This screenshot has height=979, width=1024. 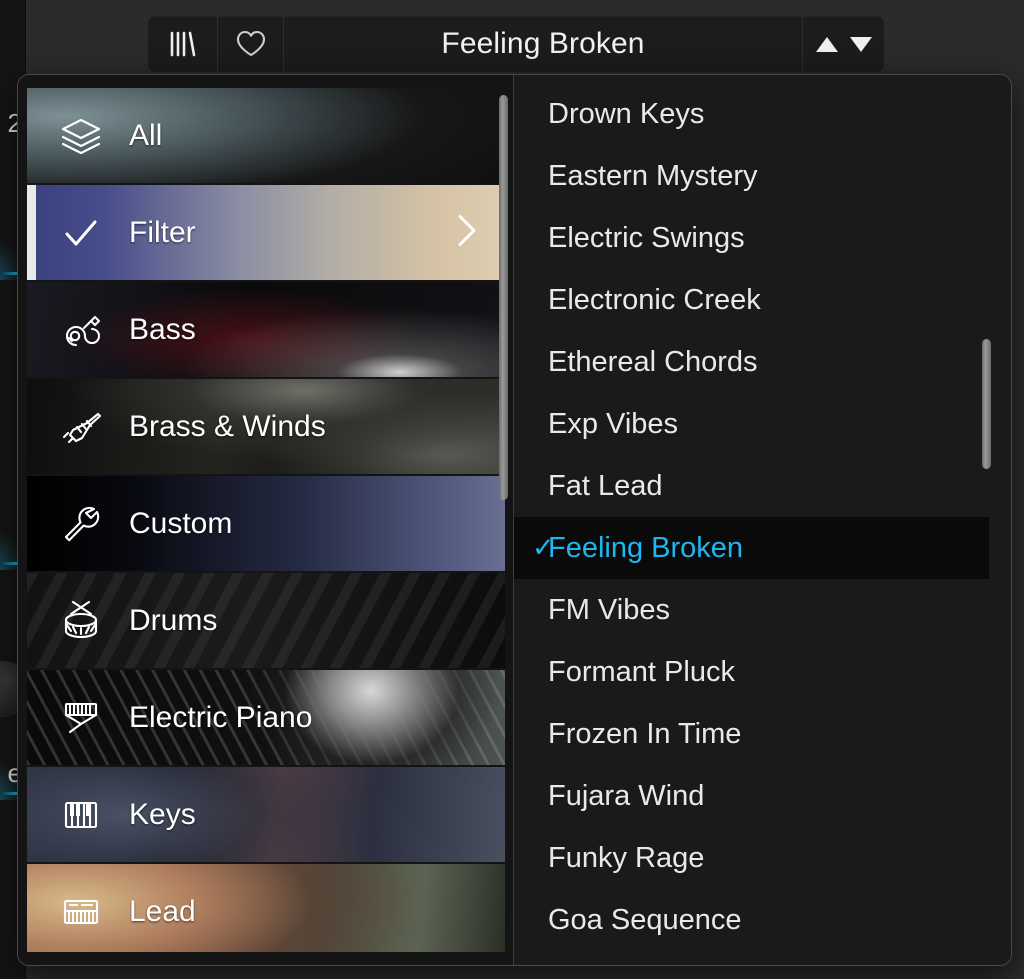 What do you see at coordinates (162, 814) in the screenshot?
I see `category-item-label: Keys` at bounding box center [162, 814].